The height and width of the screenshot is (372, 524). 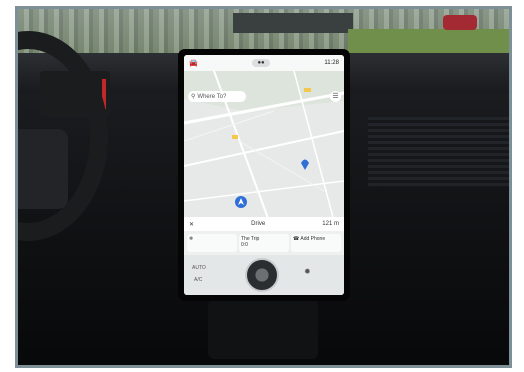 What do you see at coordinates (428, 42) in the screenshot?
I see `lawn` at bounding box center [428, 42].